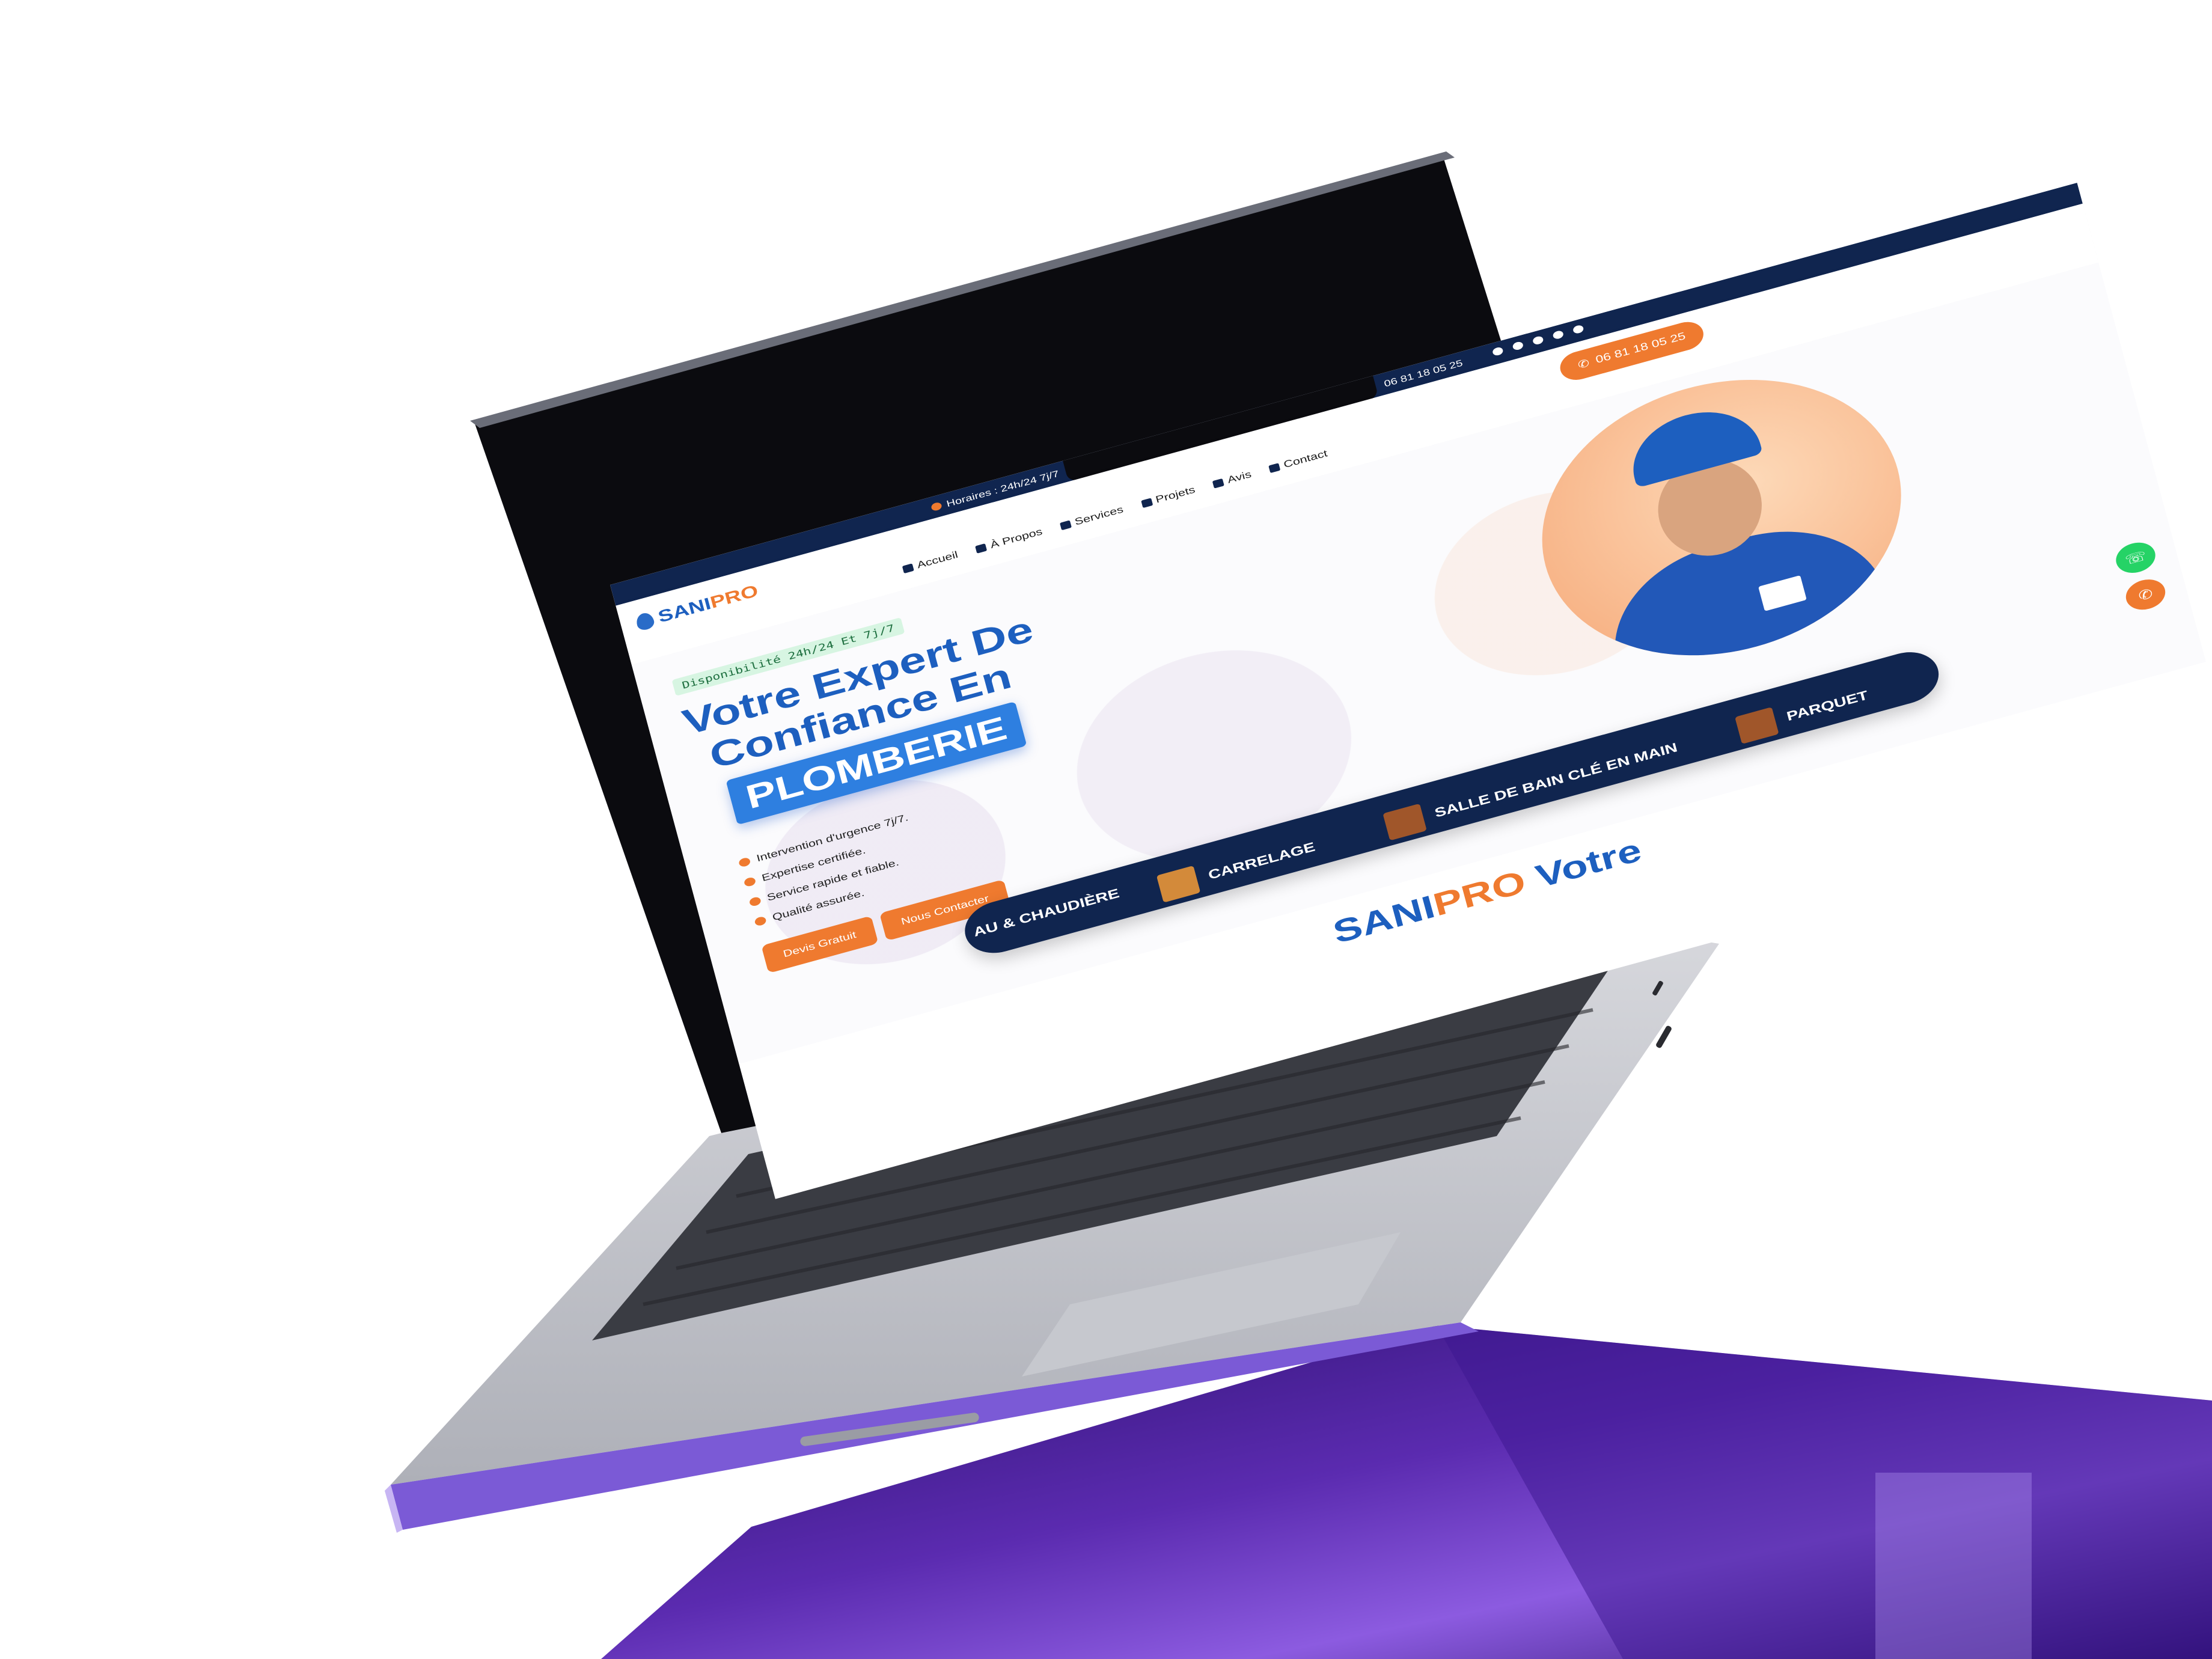  What do you see at coordinates (1240, 478) in the screenshot?
I see `nav-label: Avis` at bounding box center [1240, 478].